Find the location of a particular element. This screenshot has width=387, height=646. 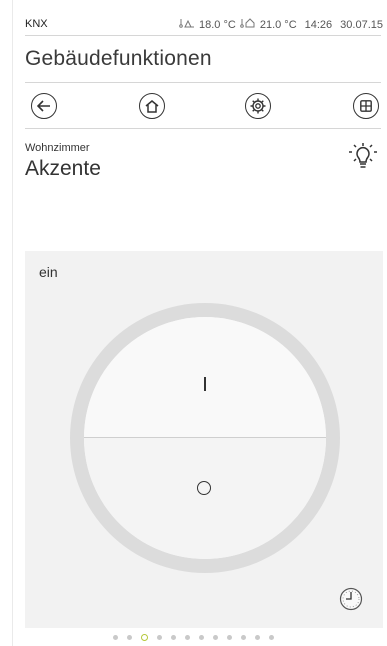

dial-divider is located at coordinates (205, 437).